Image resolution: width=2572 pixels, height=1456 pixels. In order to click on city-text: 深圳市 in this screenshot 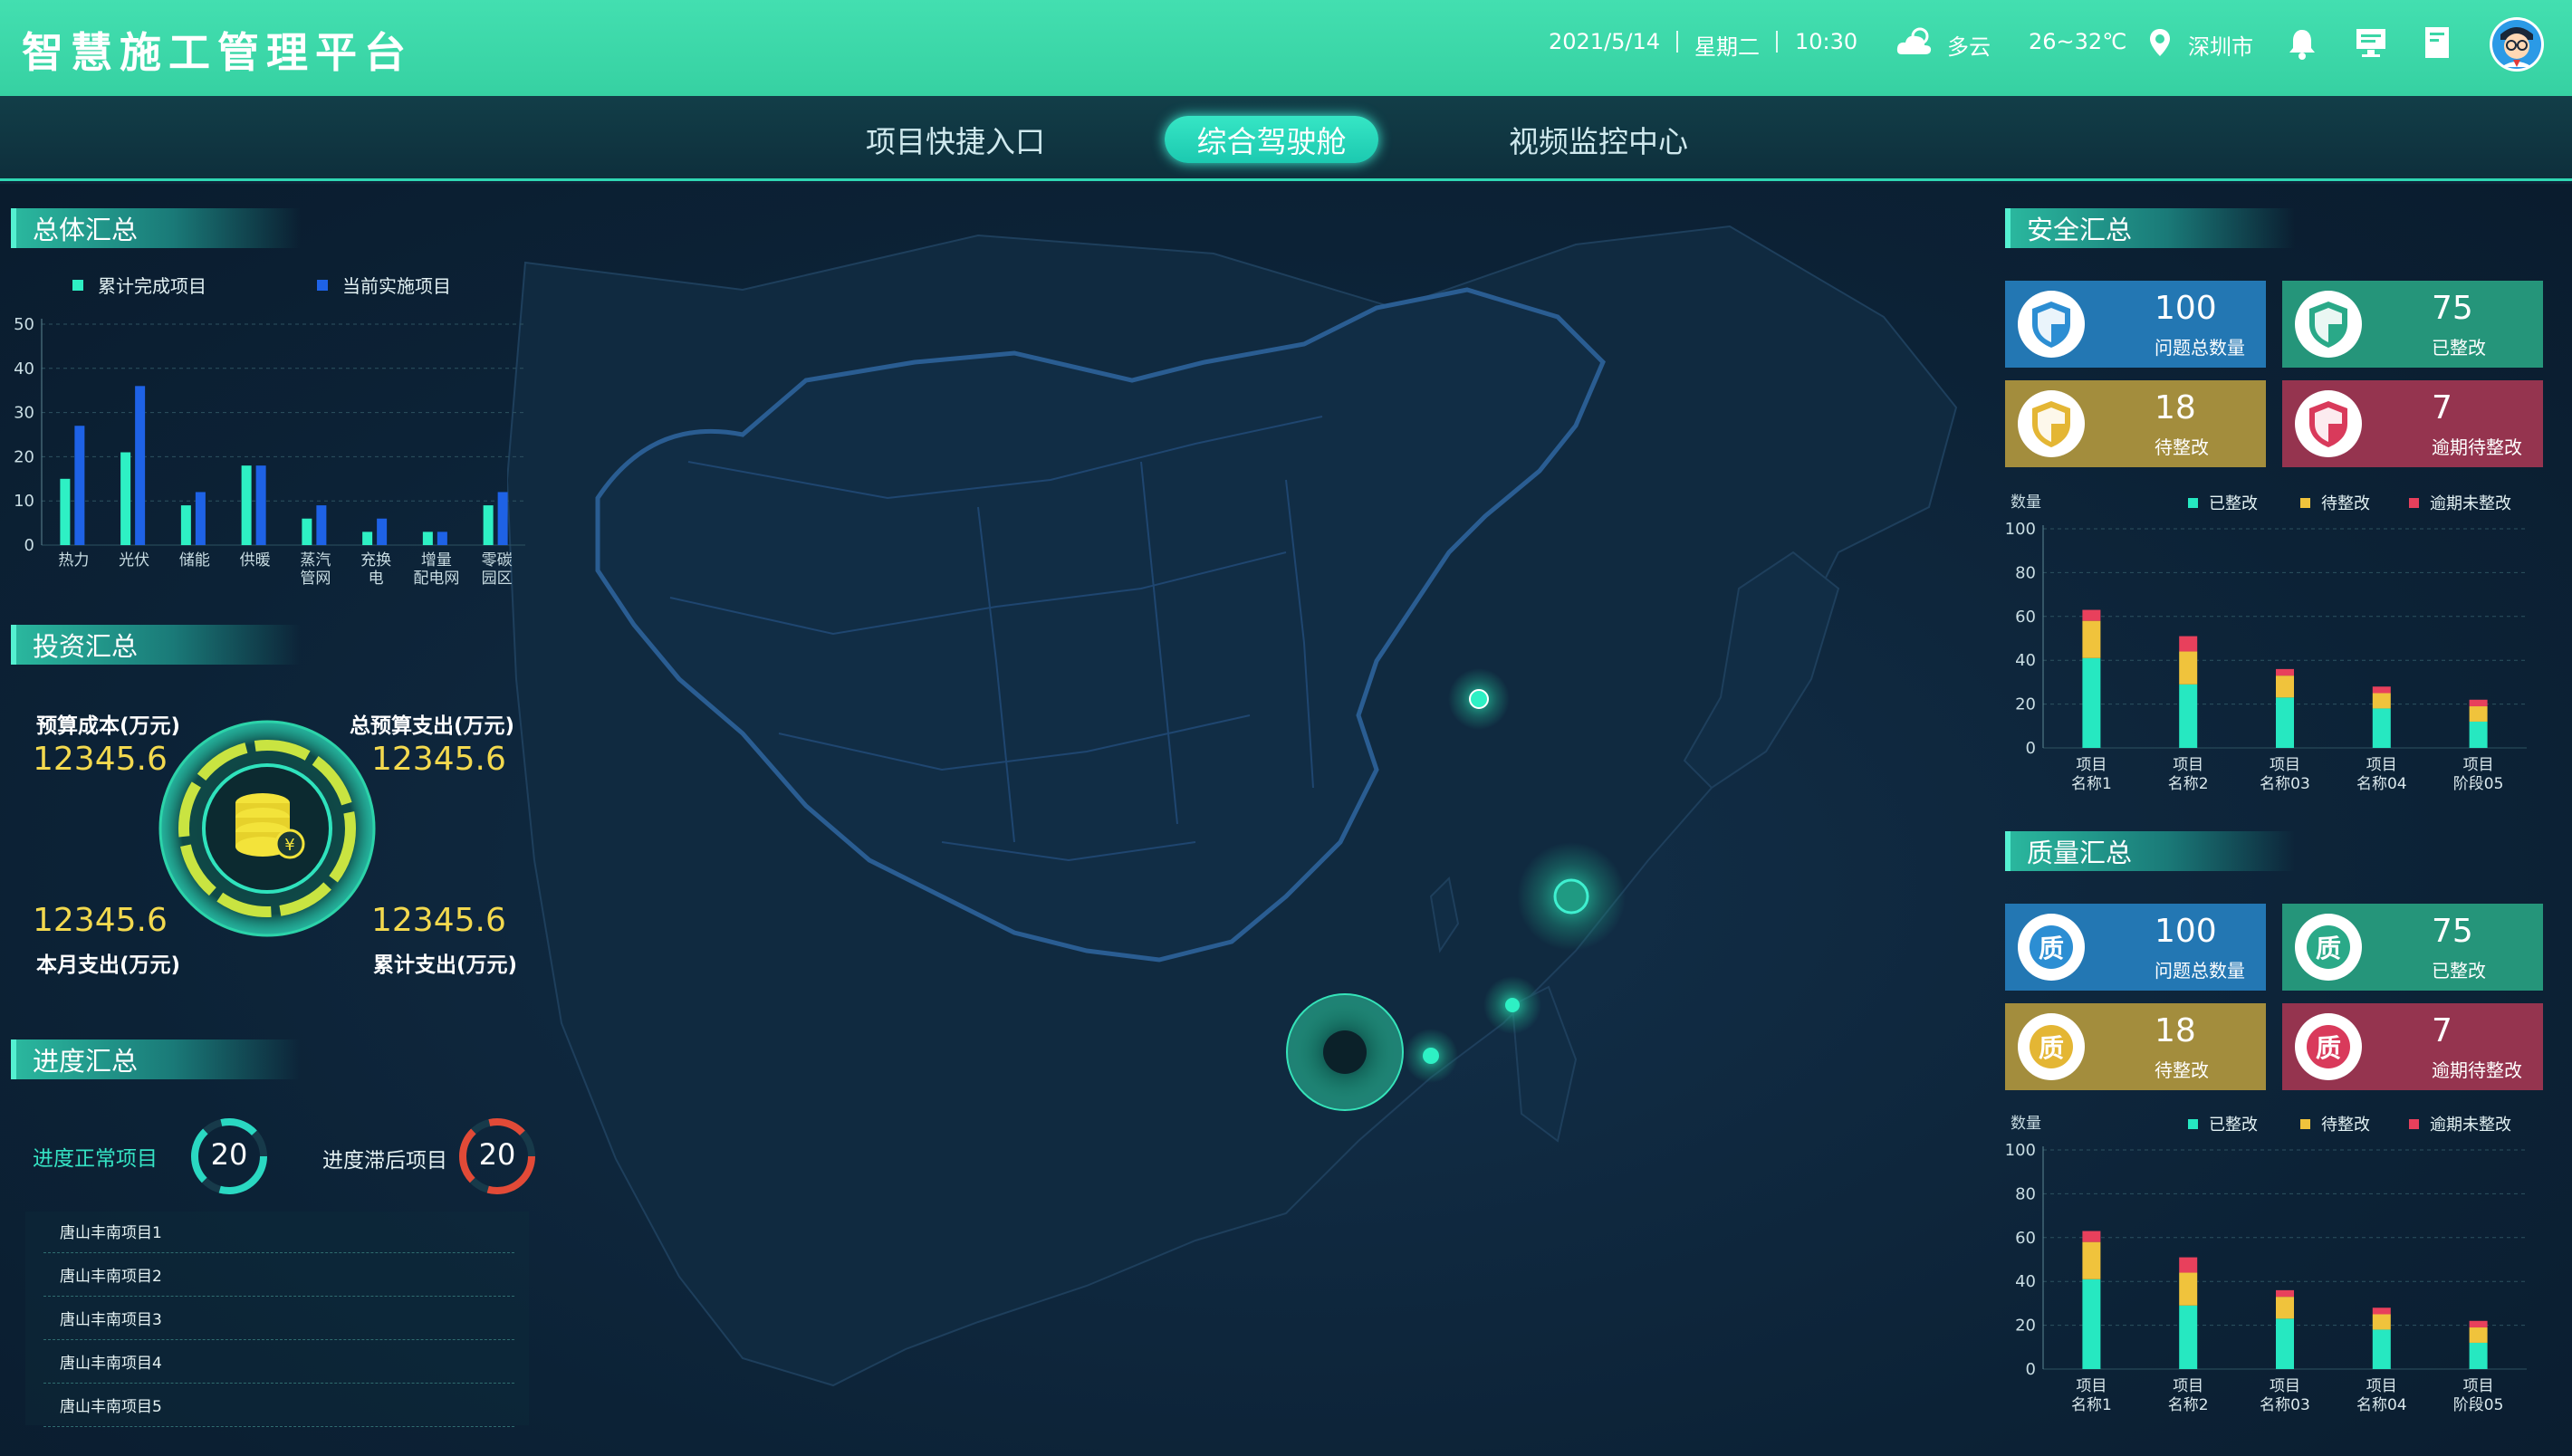, I will do `click(2220, 47)`.